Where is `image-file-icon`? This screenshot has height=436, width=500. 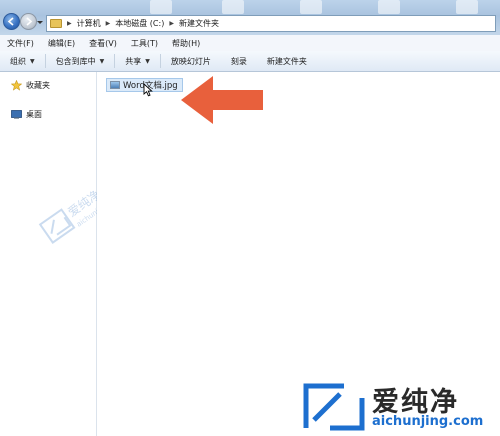 image-file-icon is located at coordinates (115, 85).